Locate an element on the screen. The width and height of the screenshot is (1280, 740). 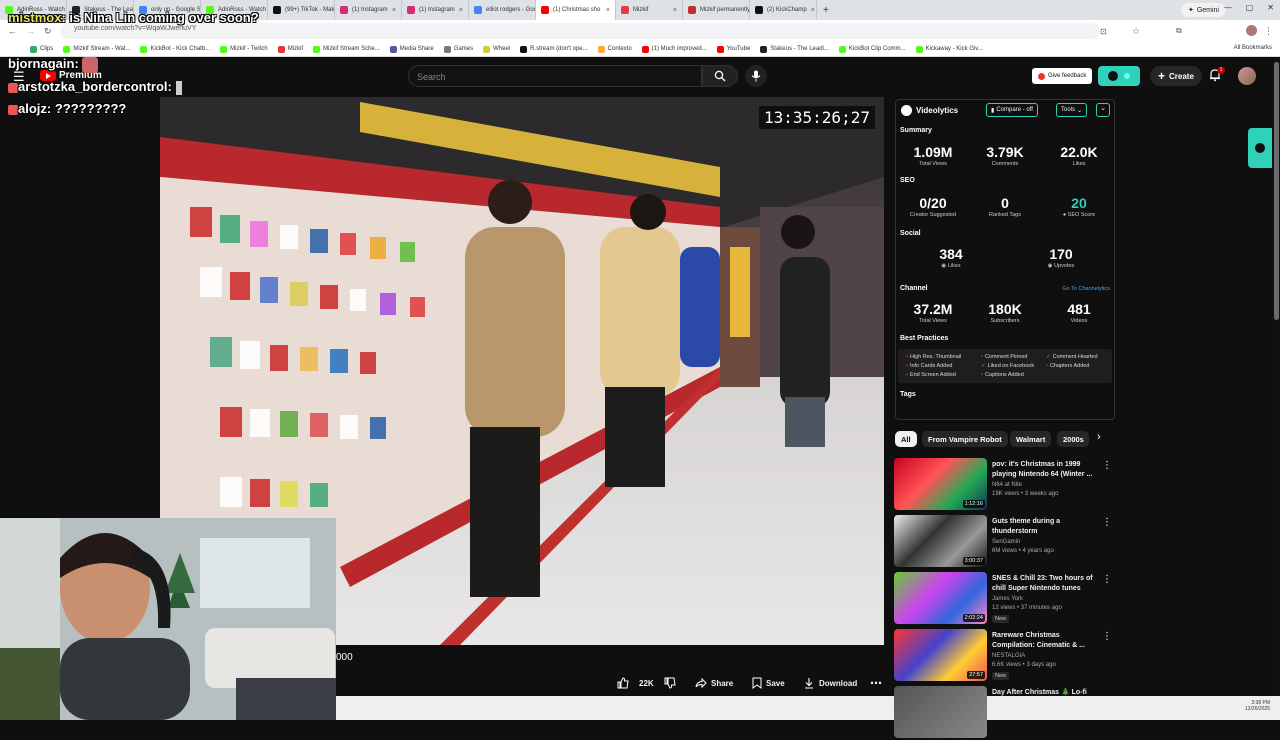
like-button: 22K is located at coordinates (635, 683).